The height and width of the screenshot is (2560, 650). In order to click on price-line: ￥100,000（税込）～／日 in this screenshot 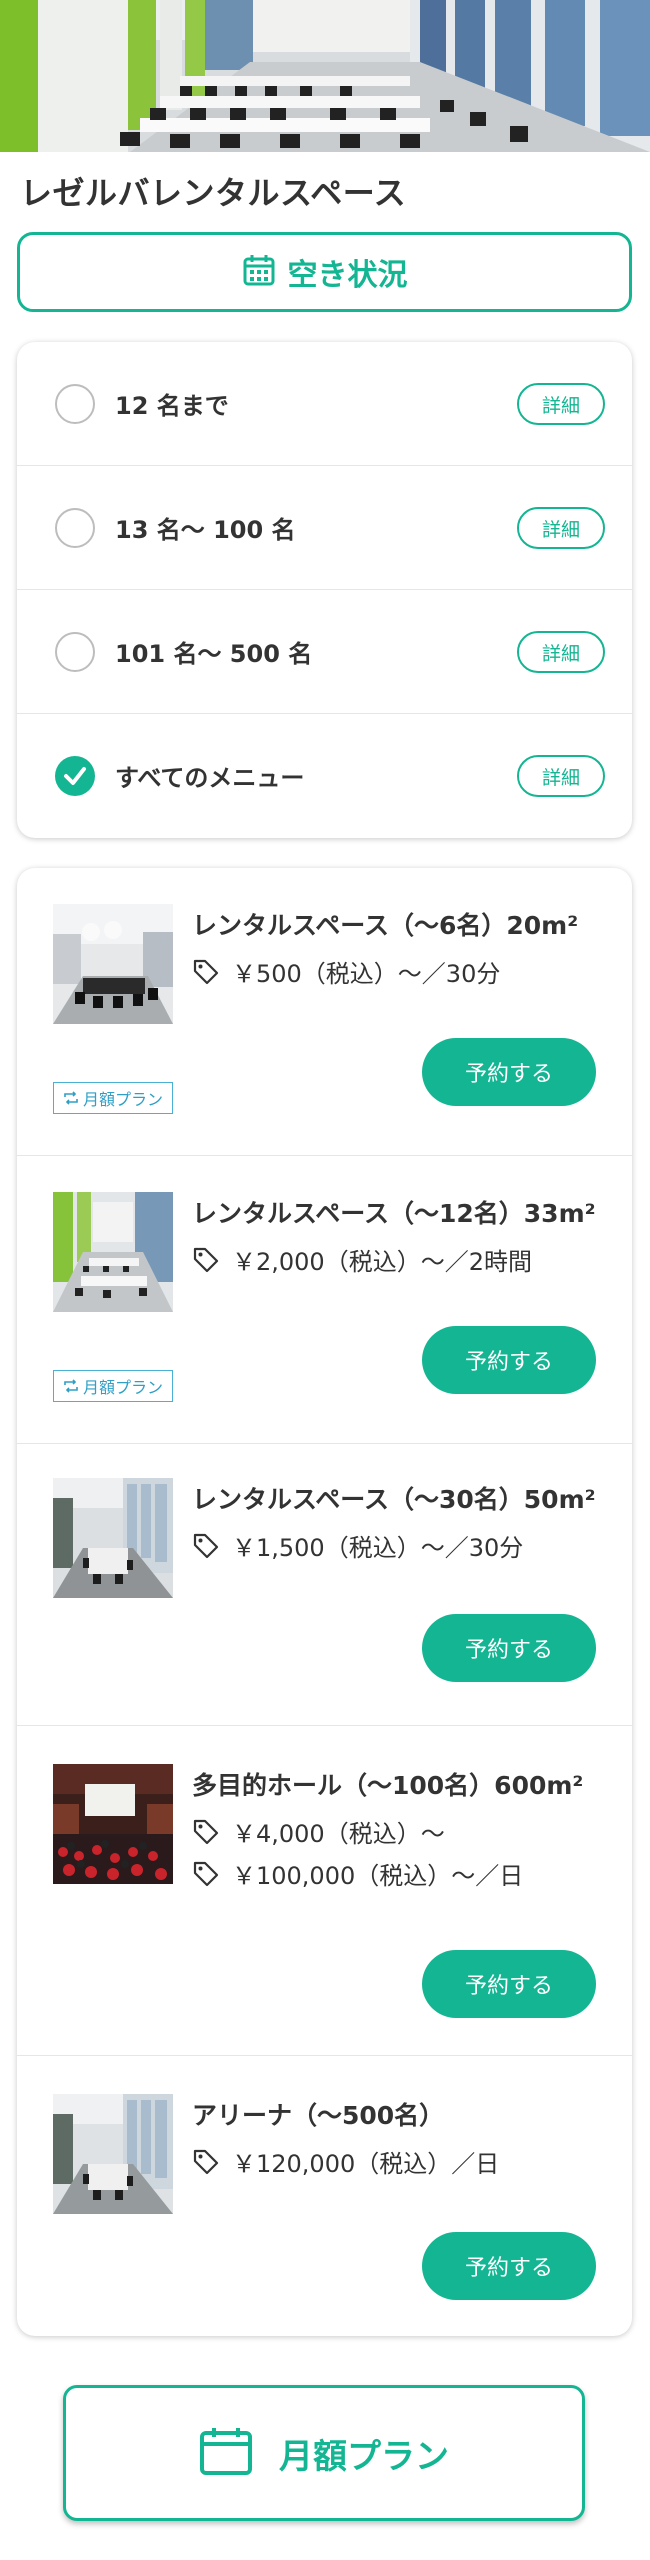, I will do `click(357, 1873)`.